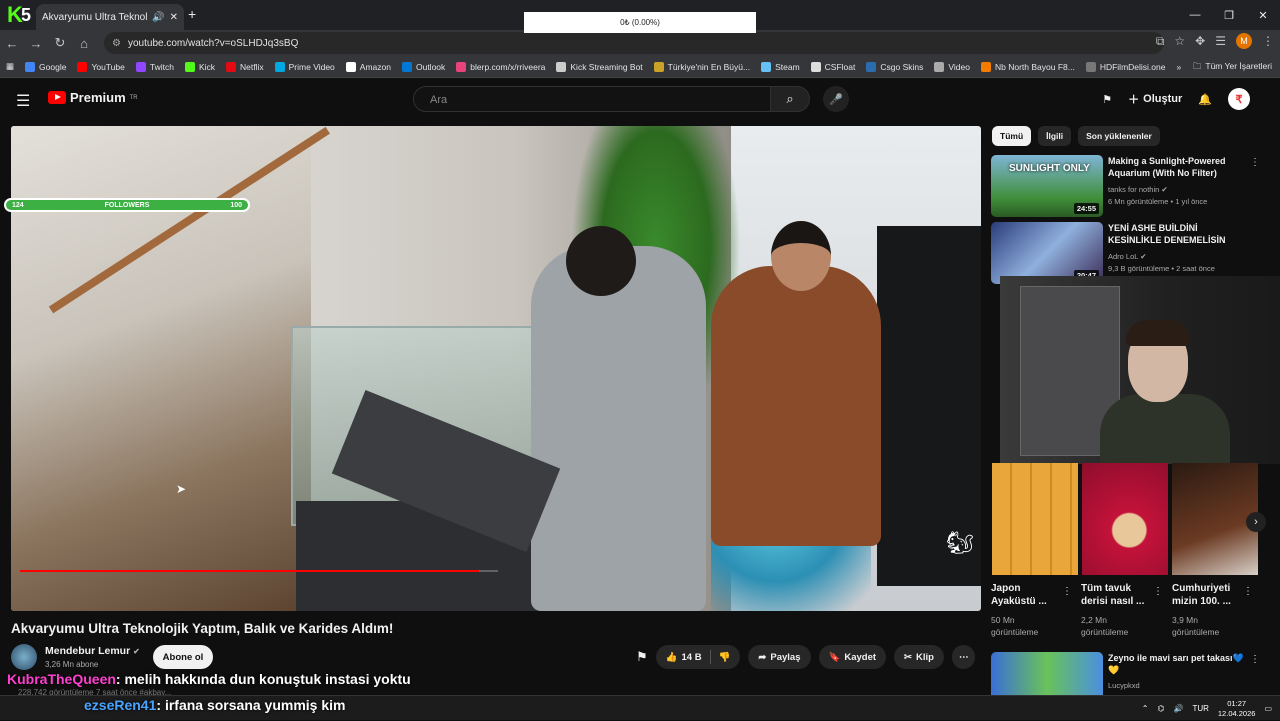 The height and width of the screenshot is (721, 1280). I want to click on network-icon: ⌬, so click(1160, 708).